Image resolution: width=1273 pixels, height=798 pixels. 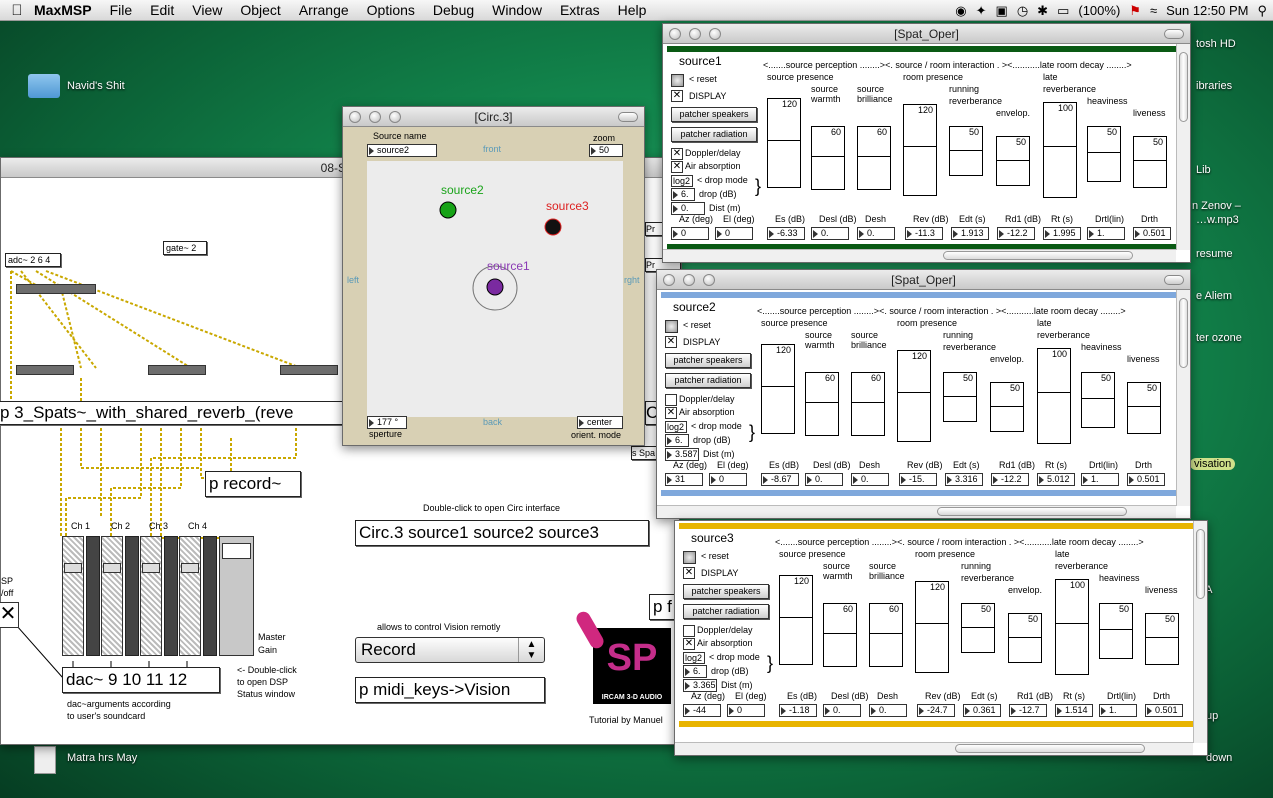 I want to click on folder-icon, so click(x=44, y=86).